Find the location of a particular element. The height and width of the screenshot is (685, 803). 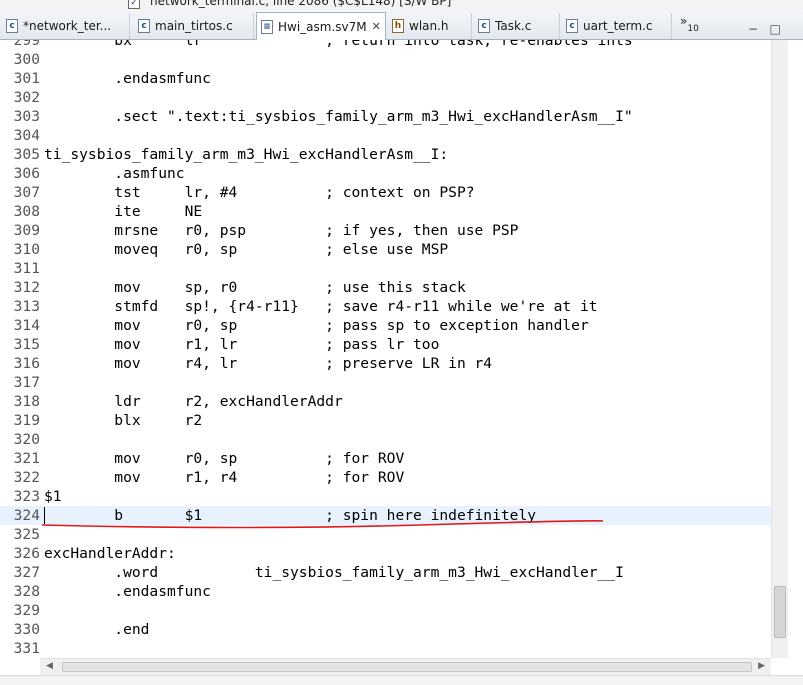

code-line: 328 .endasmfunc is located at coordinates (385, 591).